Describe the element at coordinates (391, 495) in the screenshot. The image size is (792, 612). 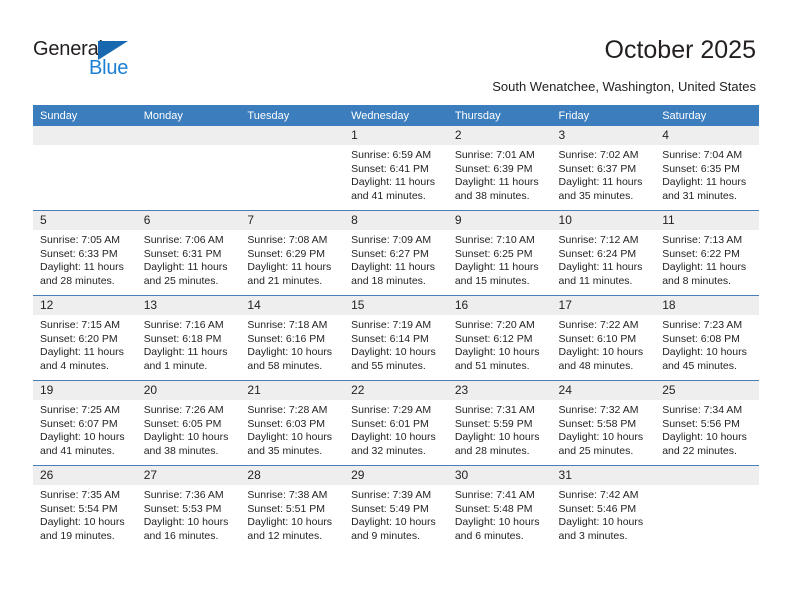
I see `sunrise-text: Sunrise: 7:39 AM` at that location.